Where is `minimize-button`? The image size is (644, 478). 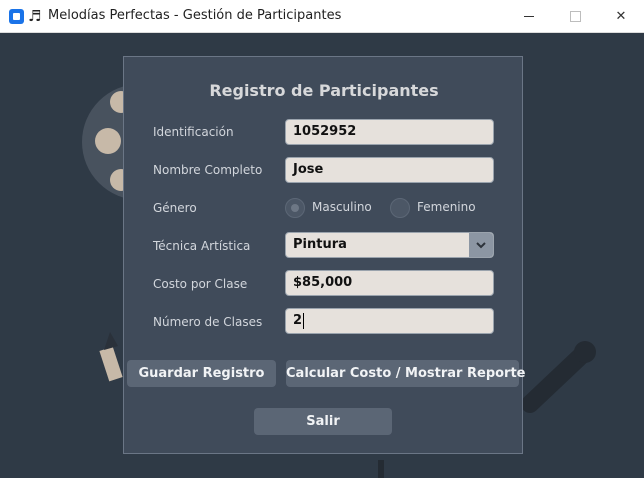 minimize-button is located at coordinates (529, 16).